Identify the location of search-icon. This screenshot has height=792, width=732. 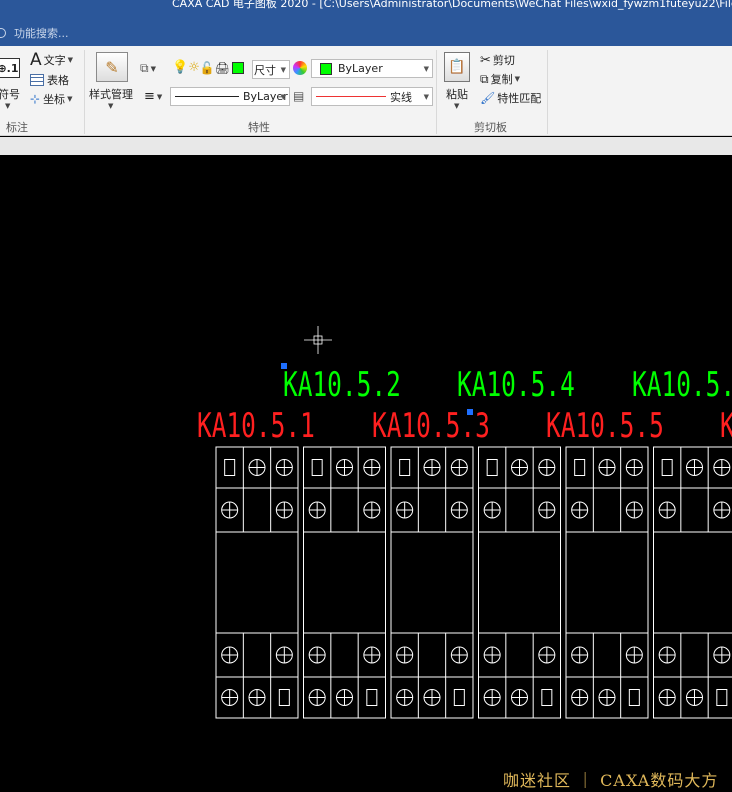
(3, 33).